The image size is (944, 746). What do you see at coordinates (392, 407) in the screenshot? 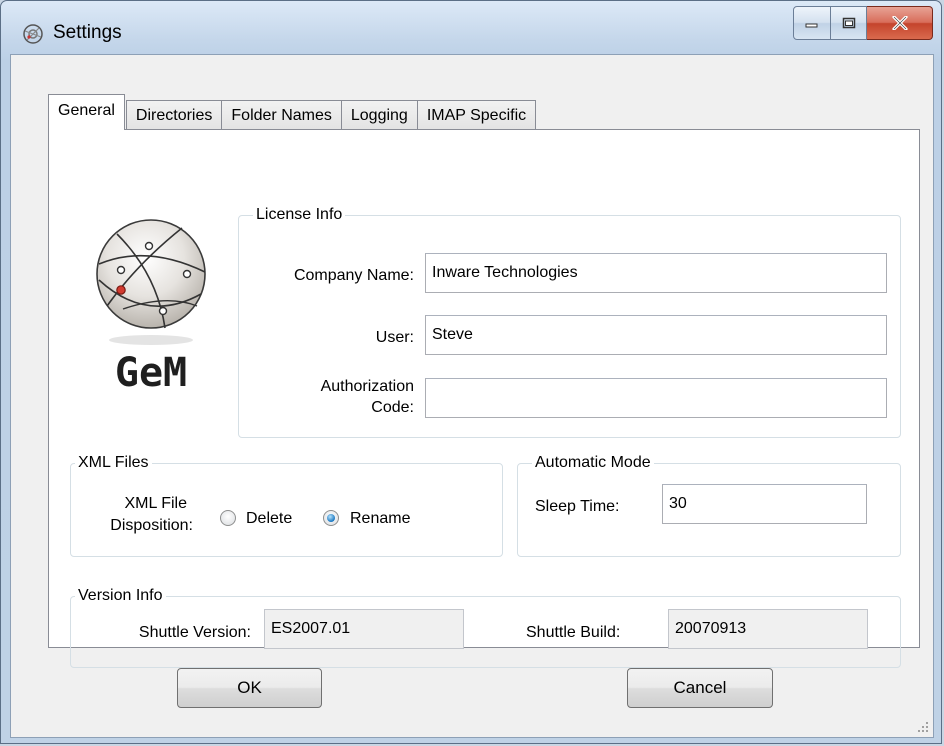
I see `authorization-code-label-line2: Code:` at bounding box center [392, 407].